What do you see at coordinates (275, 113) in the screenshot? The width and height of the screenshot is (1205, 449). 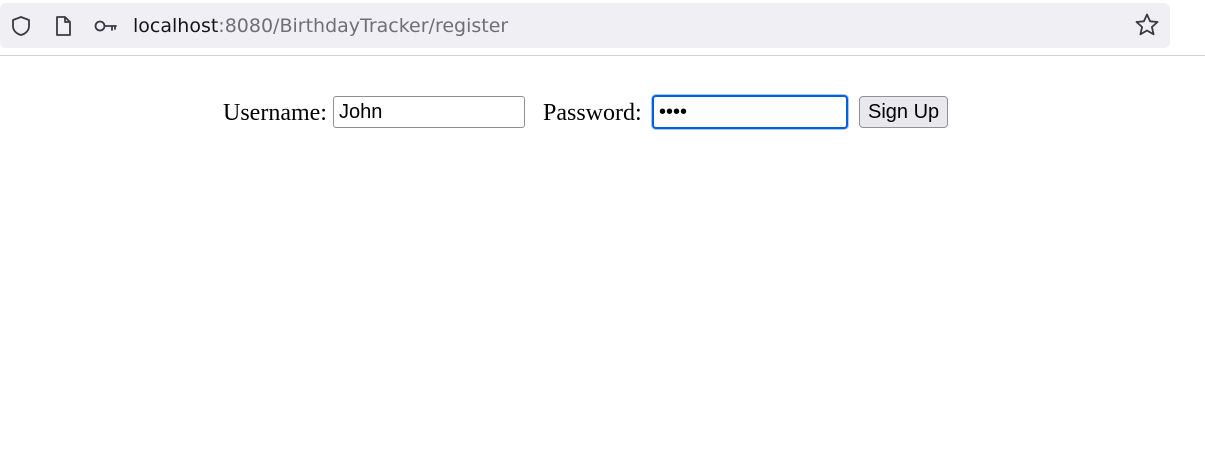 I see `username-label: Username:` at bounding box center [275, 113].